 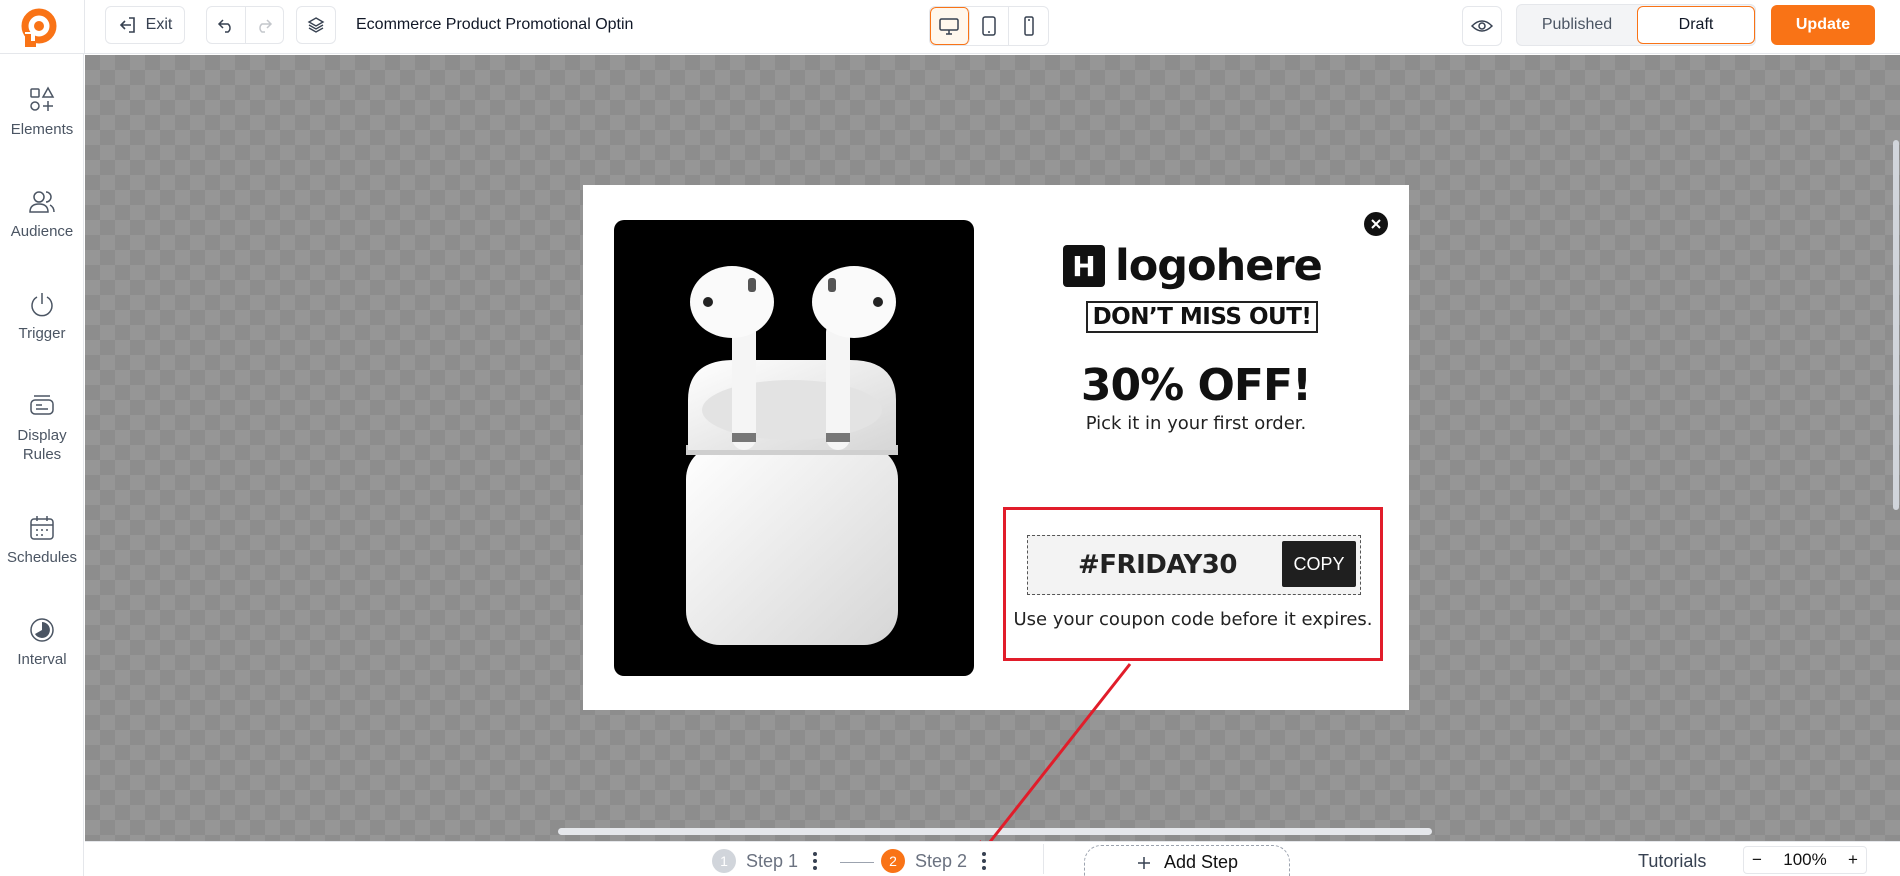 What do you see at coordinates (42, 333) in the screenshot?
I see `sidebar-item-label: Trigger` at bounding box center [42, 333].